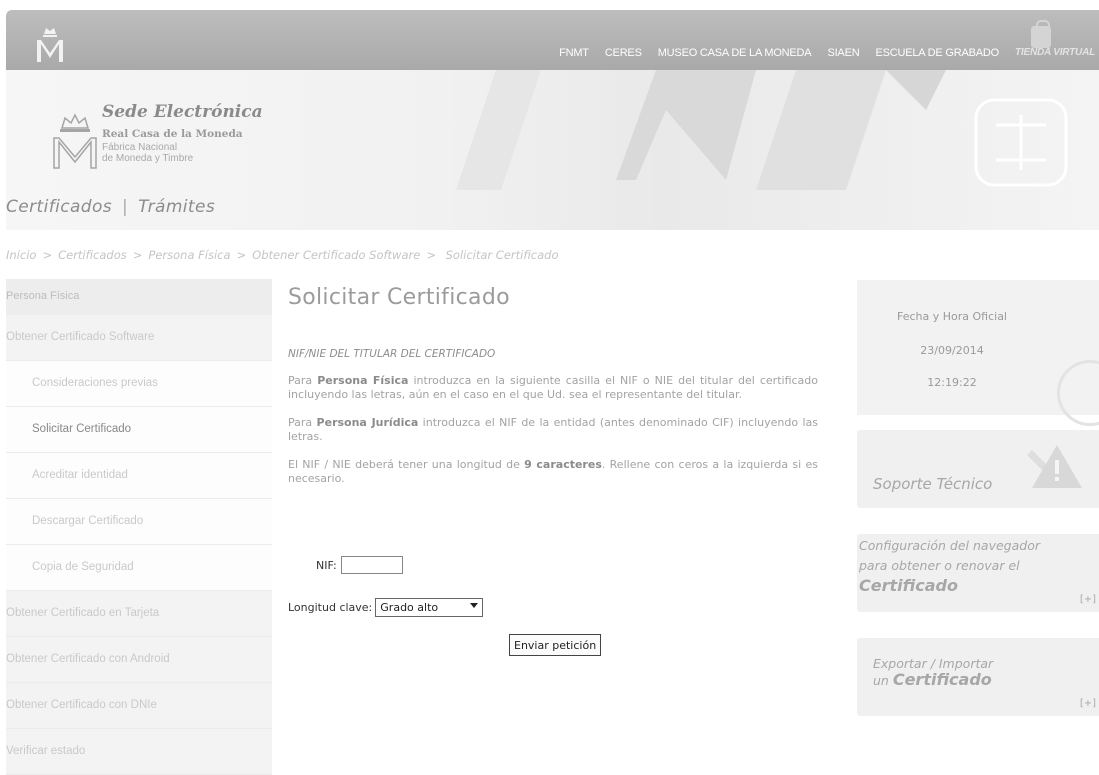 This screenshot has width=1099, height=775. I want to click on soporte-tecnico-box: Soporte Técnico, so click(978, 469).